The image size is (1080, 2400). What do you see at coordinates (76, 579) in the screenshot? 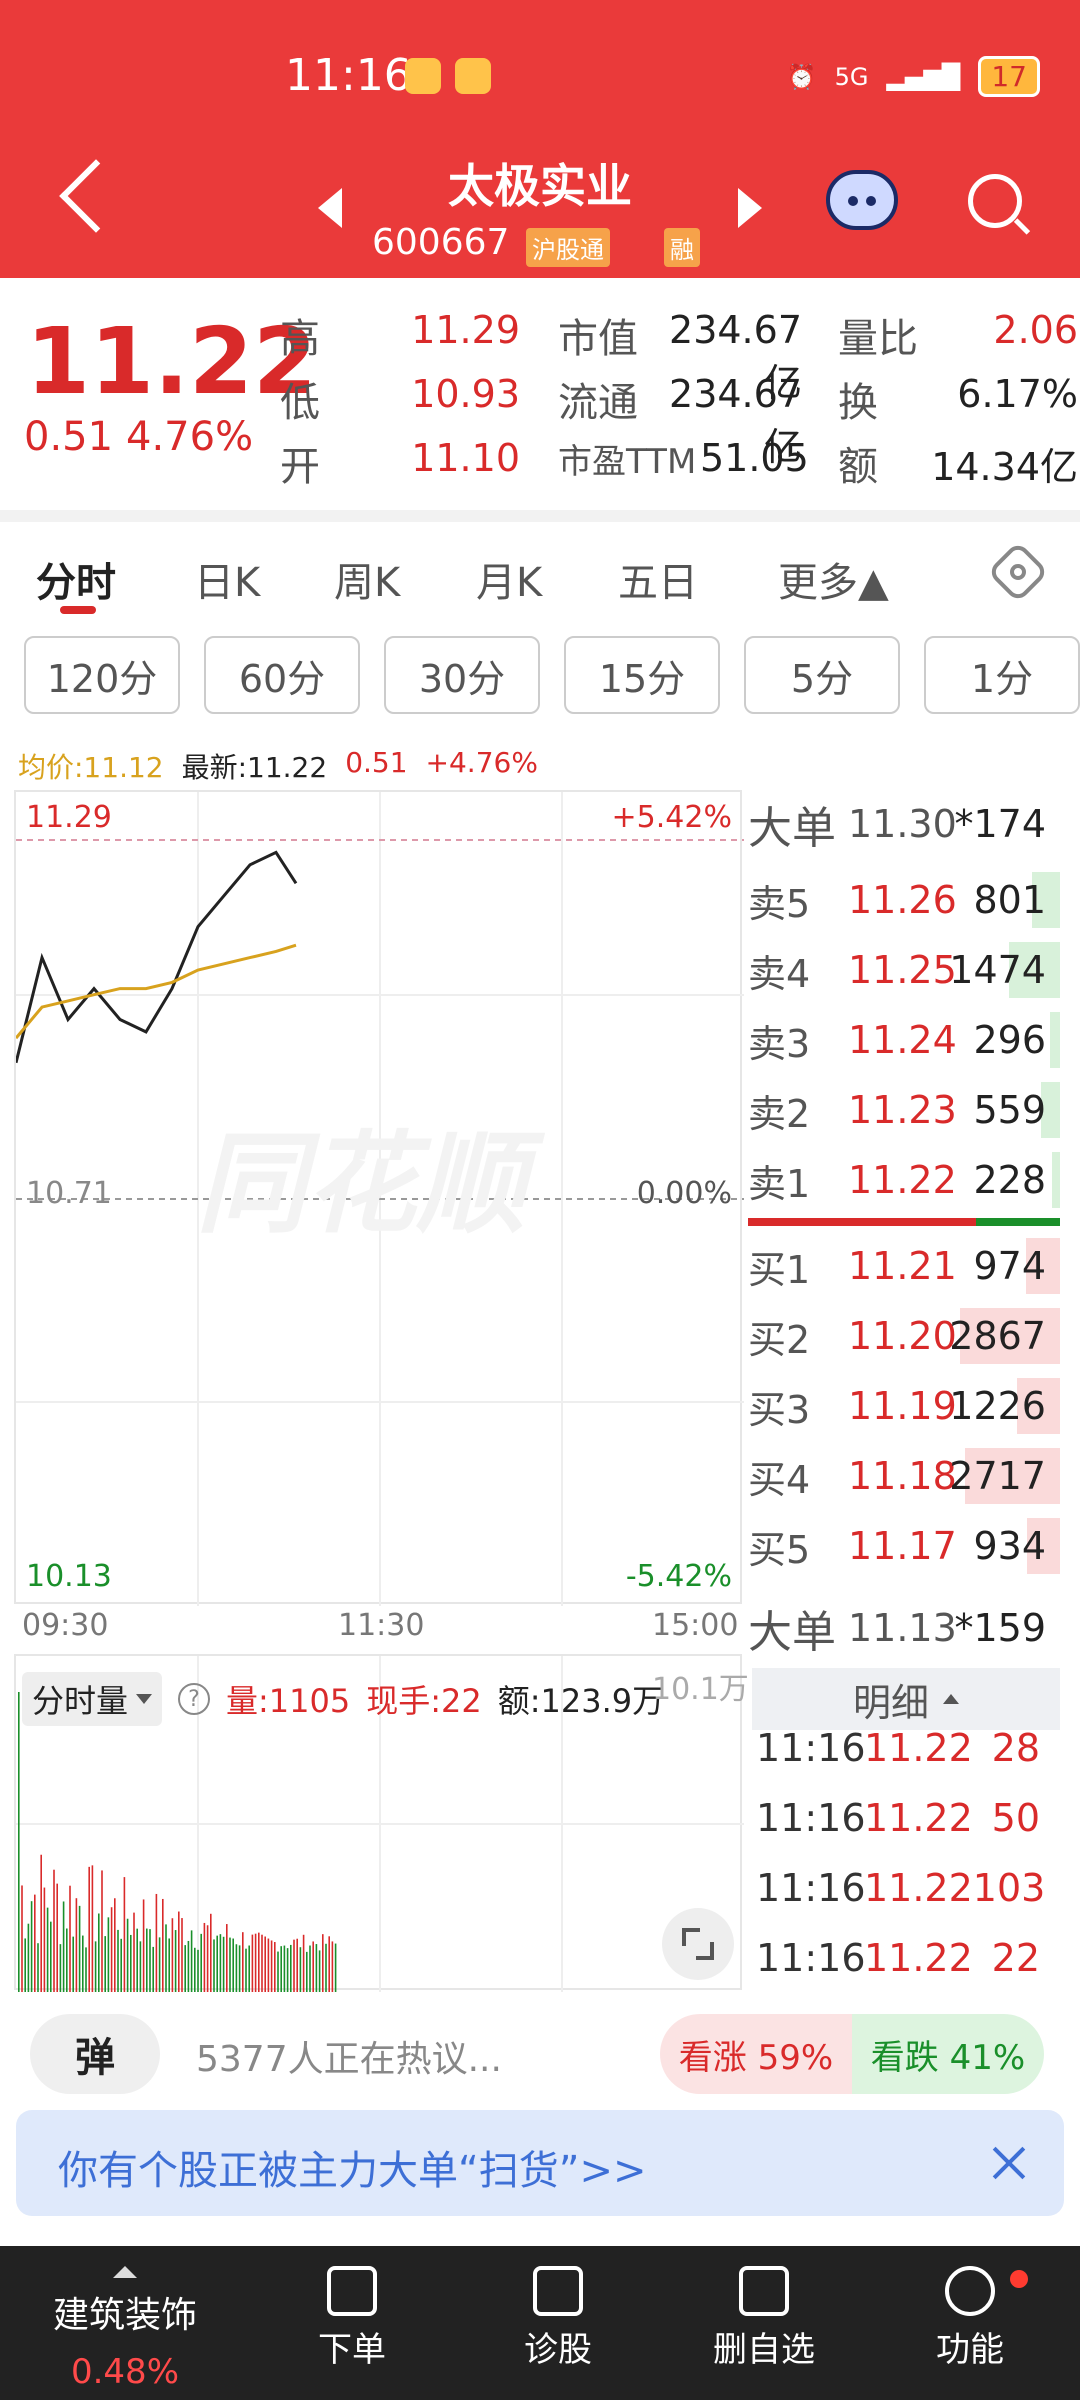
I see `tab-intraday: 分时` at bounding box center [76, 579].